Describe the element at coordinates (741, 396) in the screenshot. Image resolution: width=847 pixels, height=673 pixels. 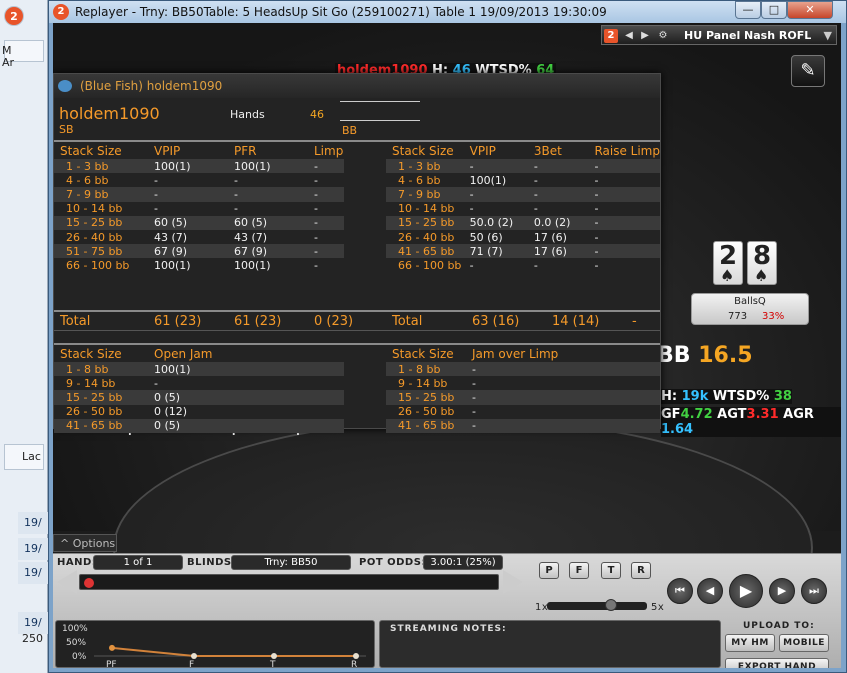
I see `wtsd-label: WTSD%` at that location.